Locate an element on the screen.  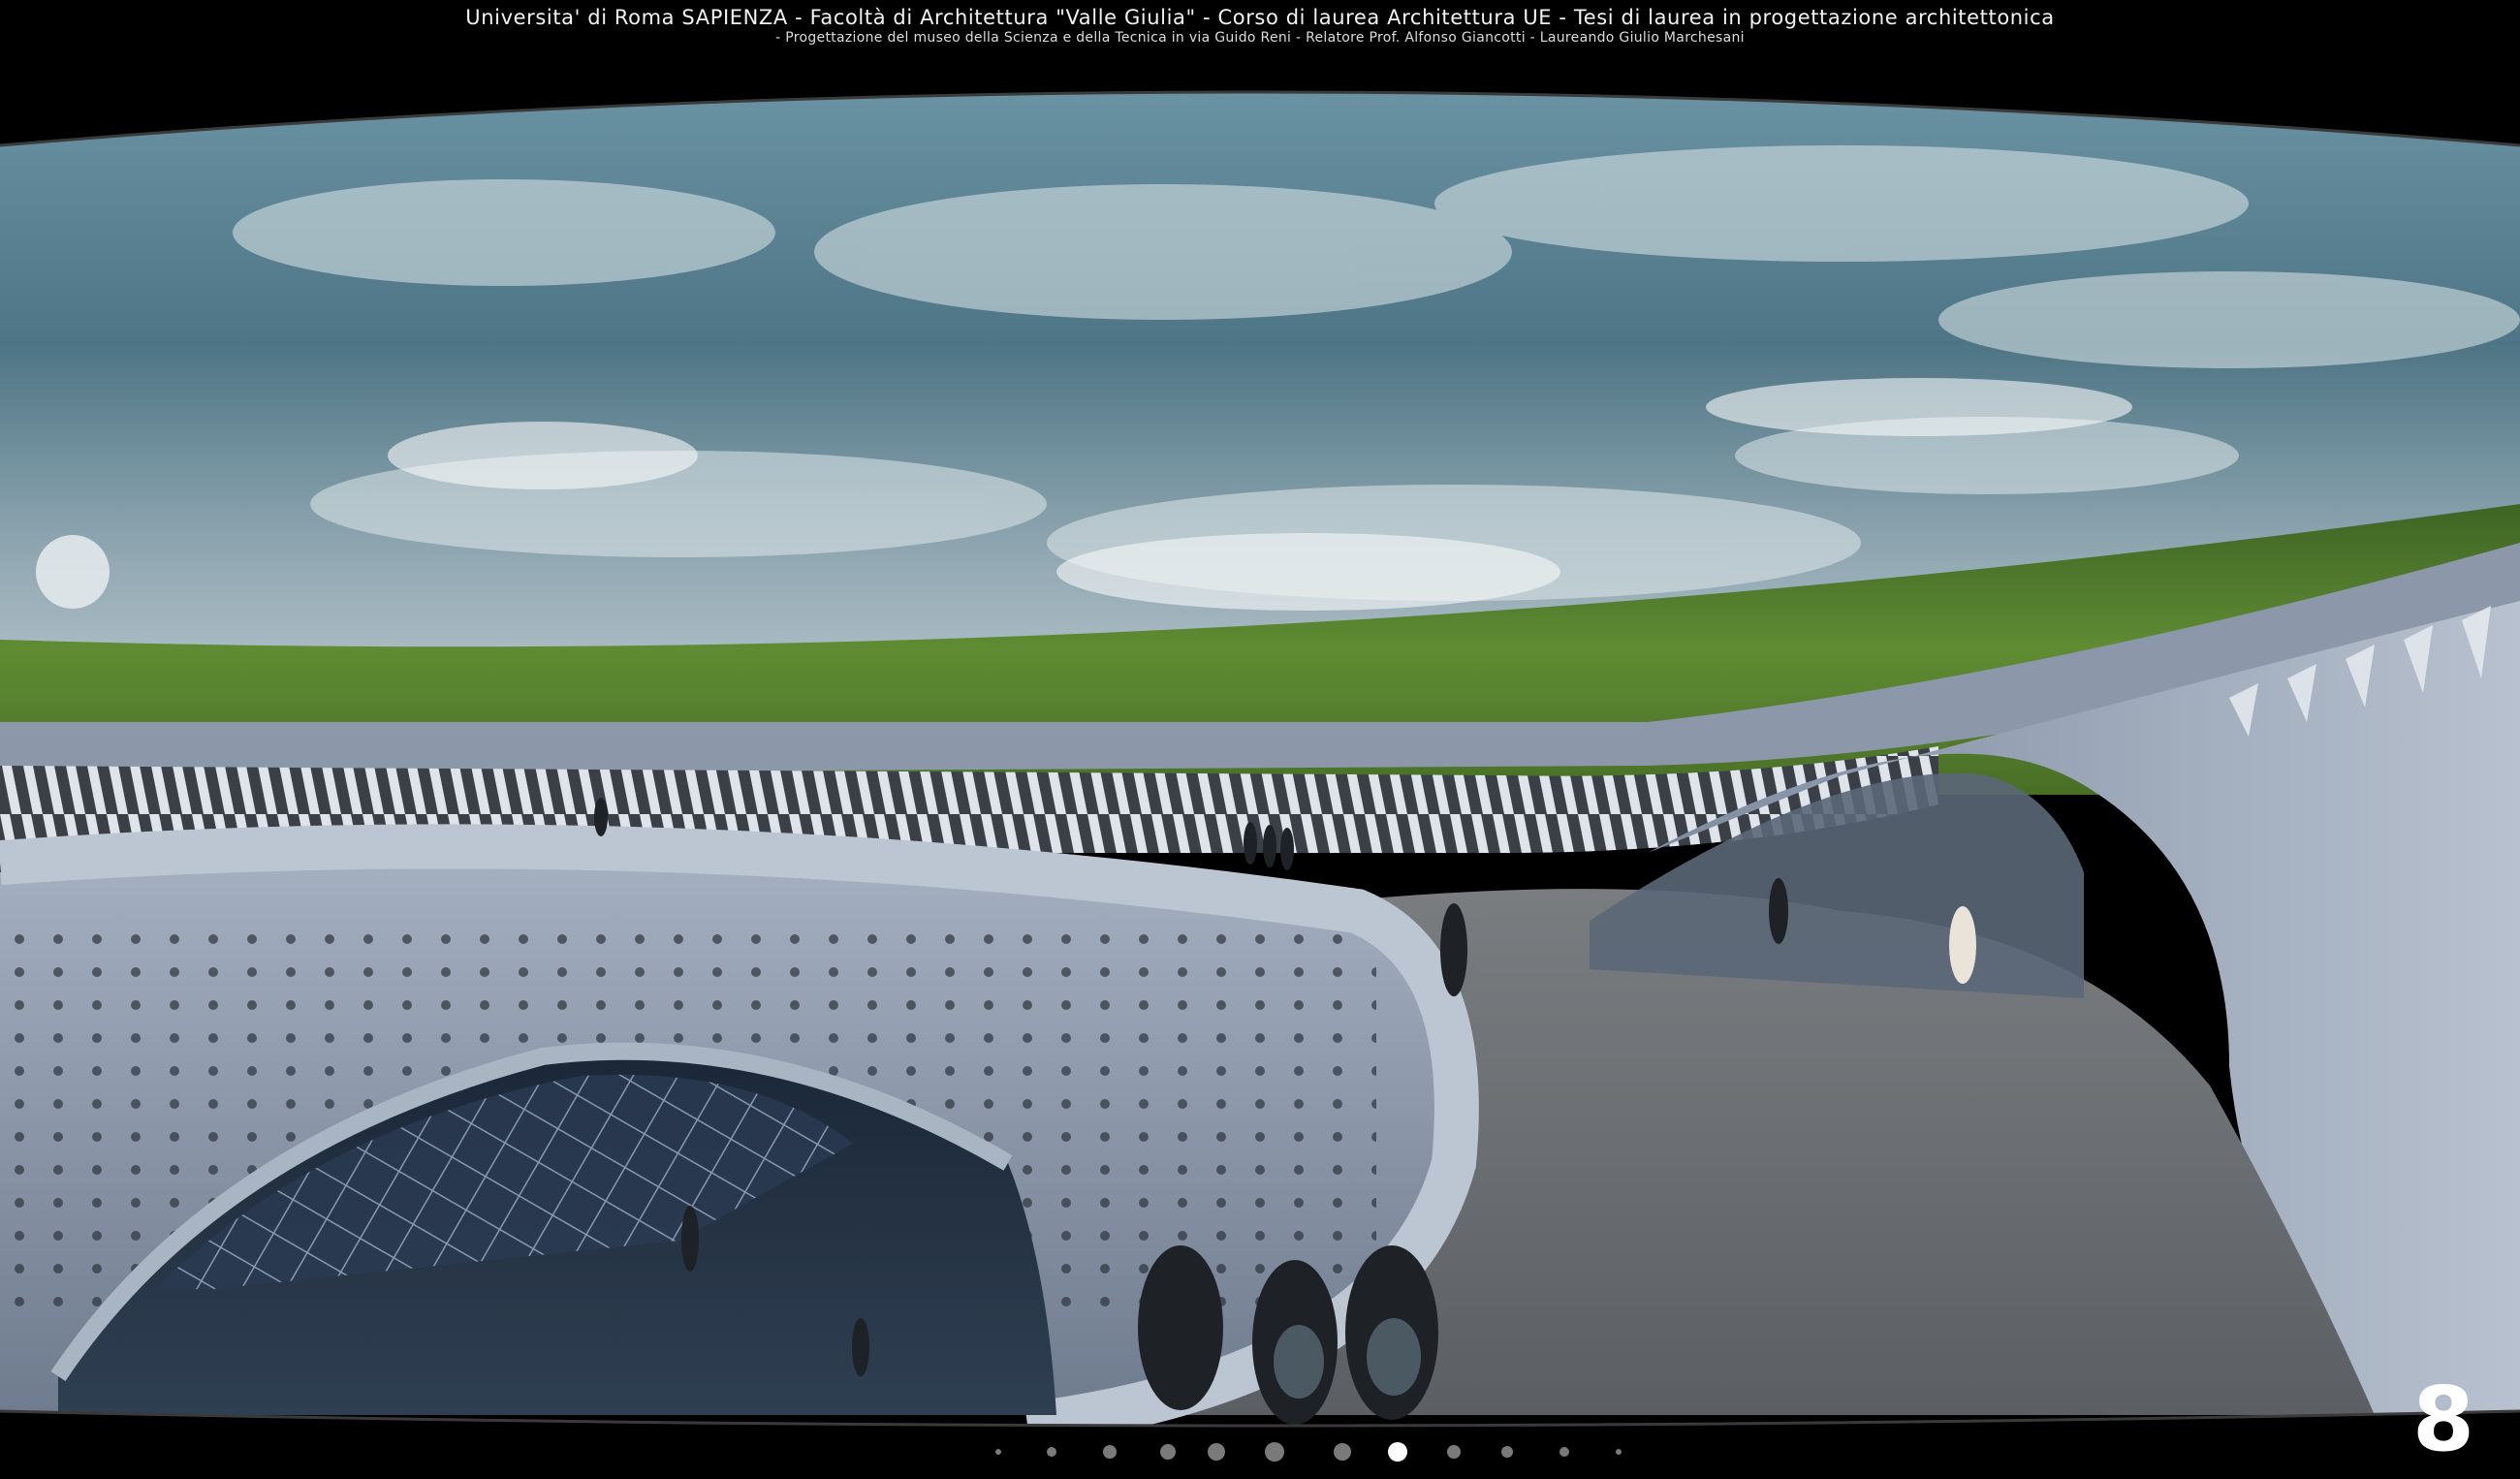
slide-number: 8 is located at coordinates (2443, 1419).